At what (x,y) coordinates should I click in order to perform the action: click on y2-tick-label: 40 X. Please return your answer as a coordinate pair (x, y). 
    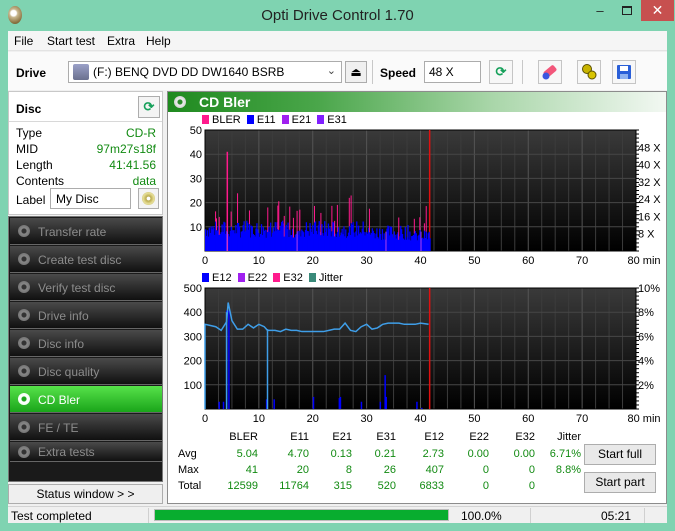
    Looking at the image, I should click on (649, 166).